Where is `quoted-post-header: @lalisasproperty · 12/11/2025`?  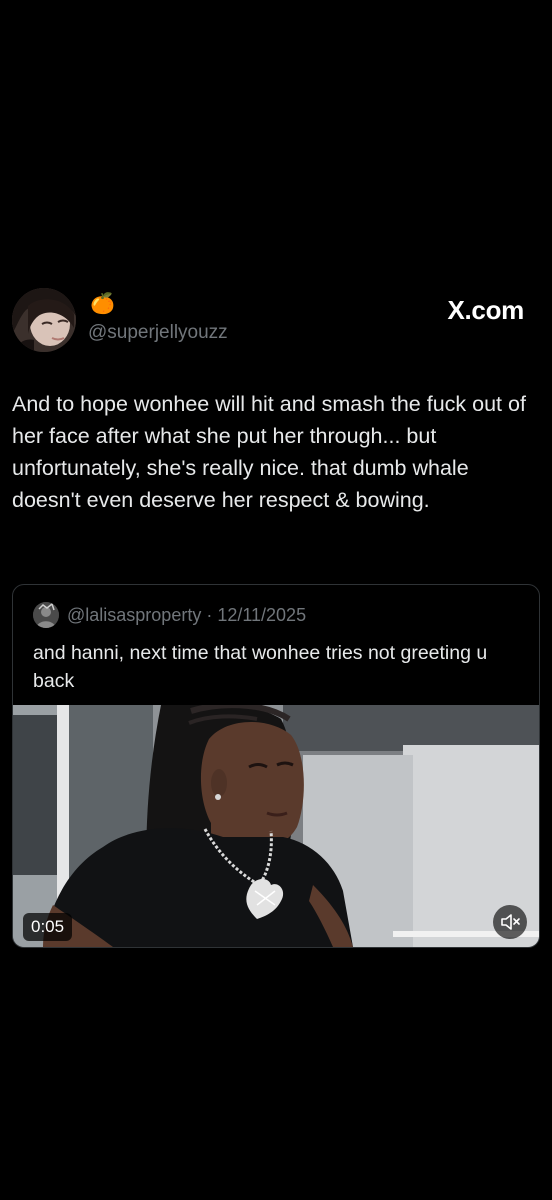 quoted-post-header: @lalisasproperty · 12/11/2025 is located at coordinates (278, 615).